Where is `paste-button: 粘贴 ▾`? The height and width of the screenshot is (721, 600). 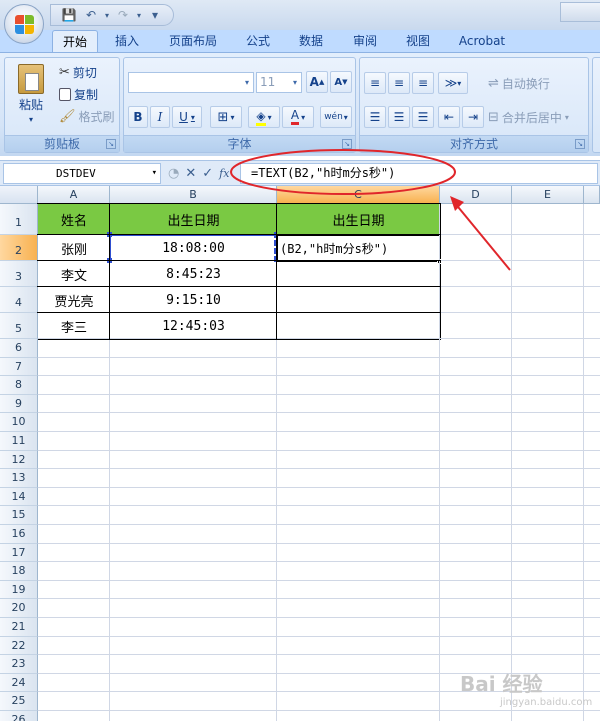 paste-button: 粘贴 ▾ is located at coordinates (31, 96).